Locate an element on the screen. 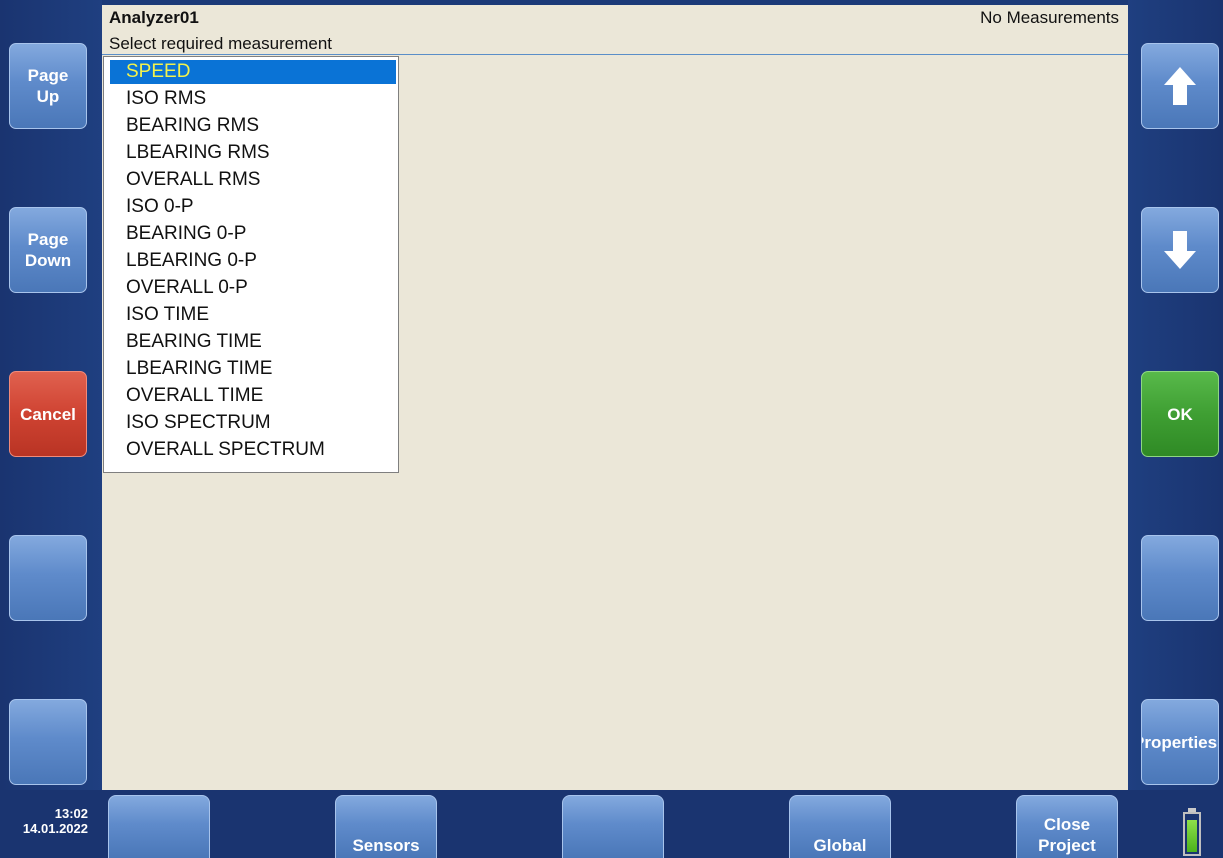 Image resolution: width=1223 pixels, height=858 pixels. battery-icon is located at coordinates (1192, 832).